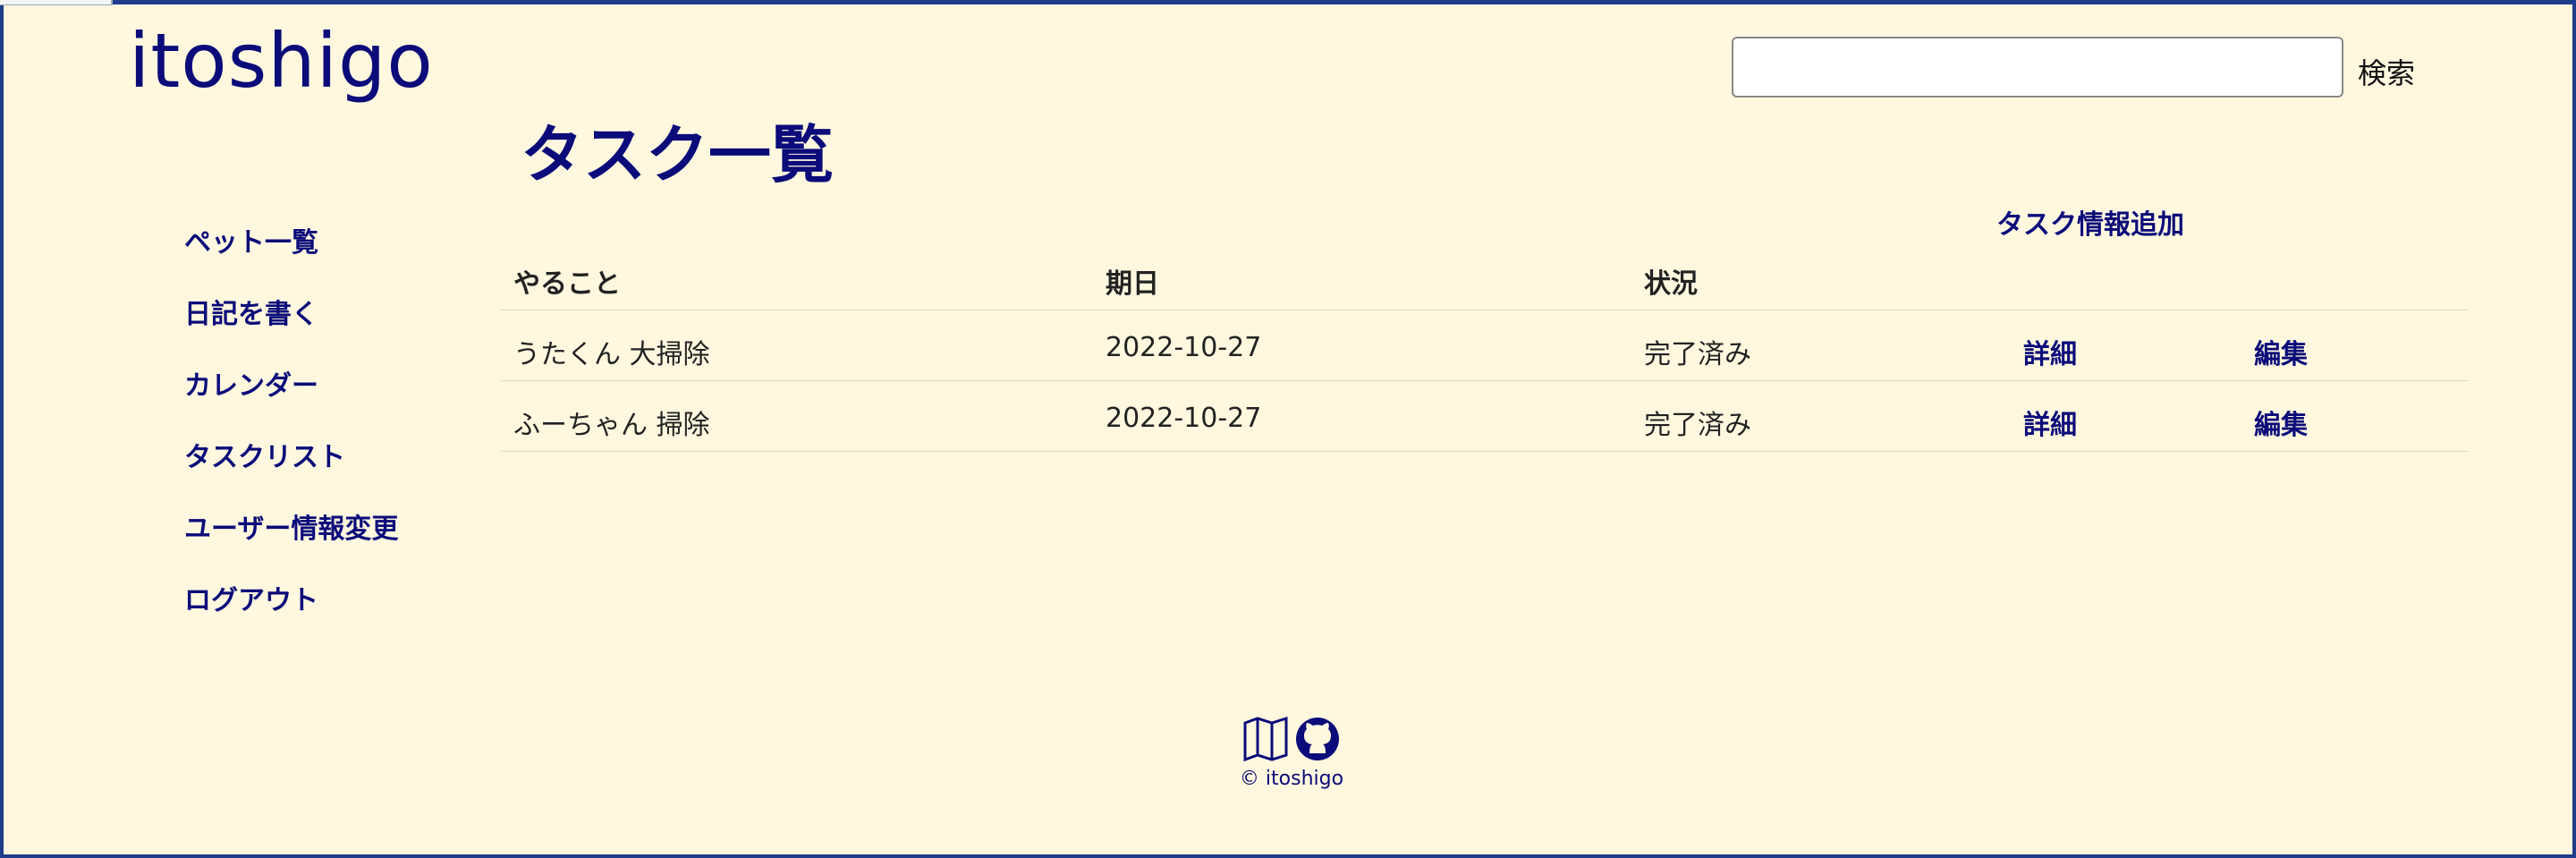 This screenshot has height=858, width=2576. Describe the element at coordinates (1132, 284) in the screenshot. I see `column-header-due: 期日` at that location.